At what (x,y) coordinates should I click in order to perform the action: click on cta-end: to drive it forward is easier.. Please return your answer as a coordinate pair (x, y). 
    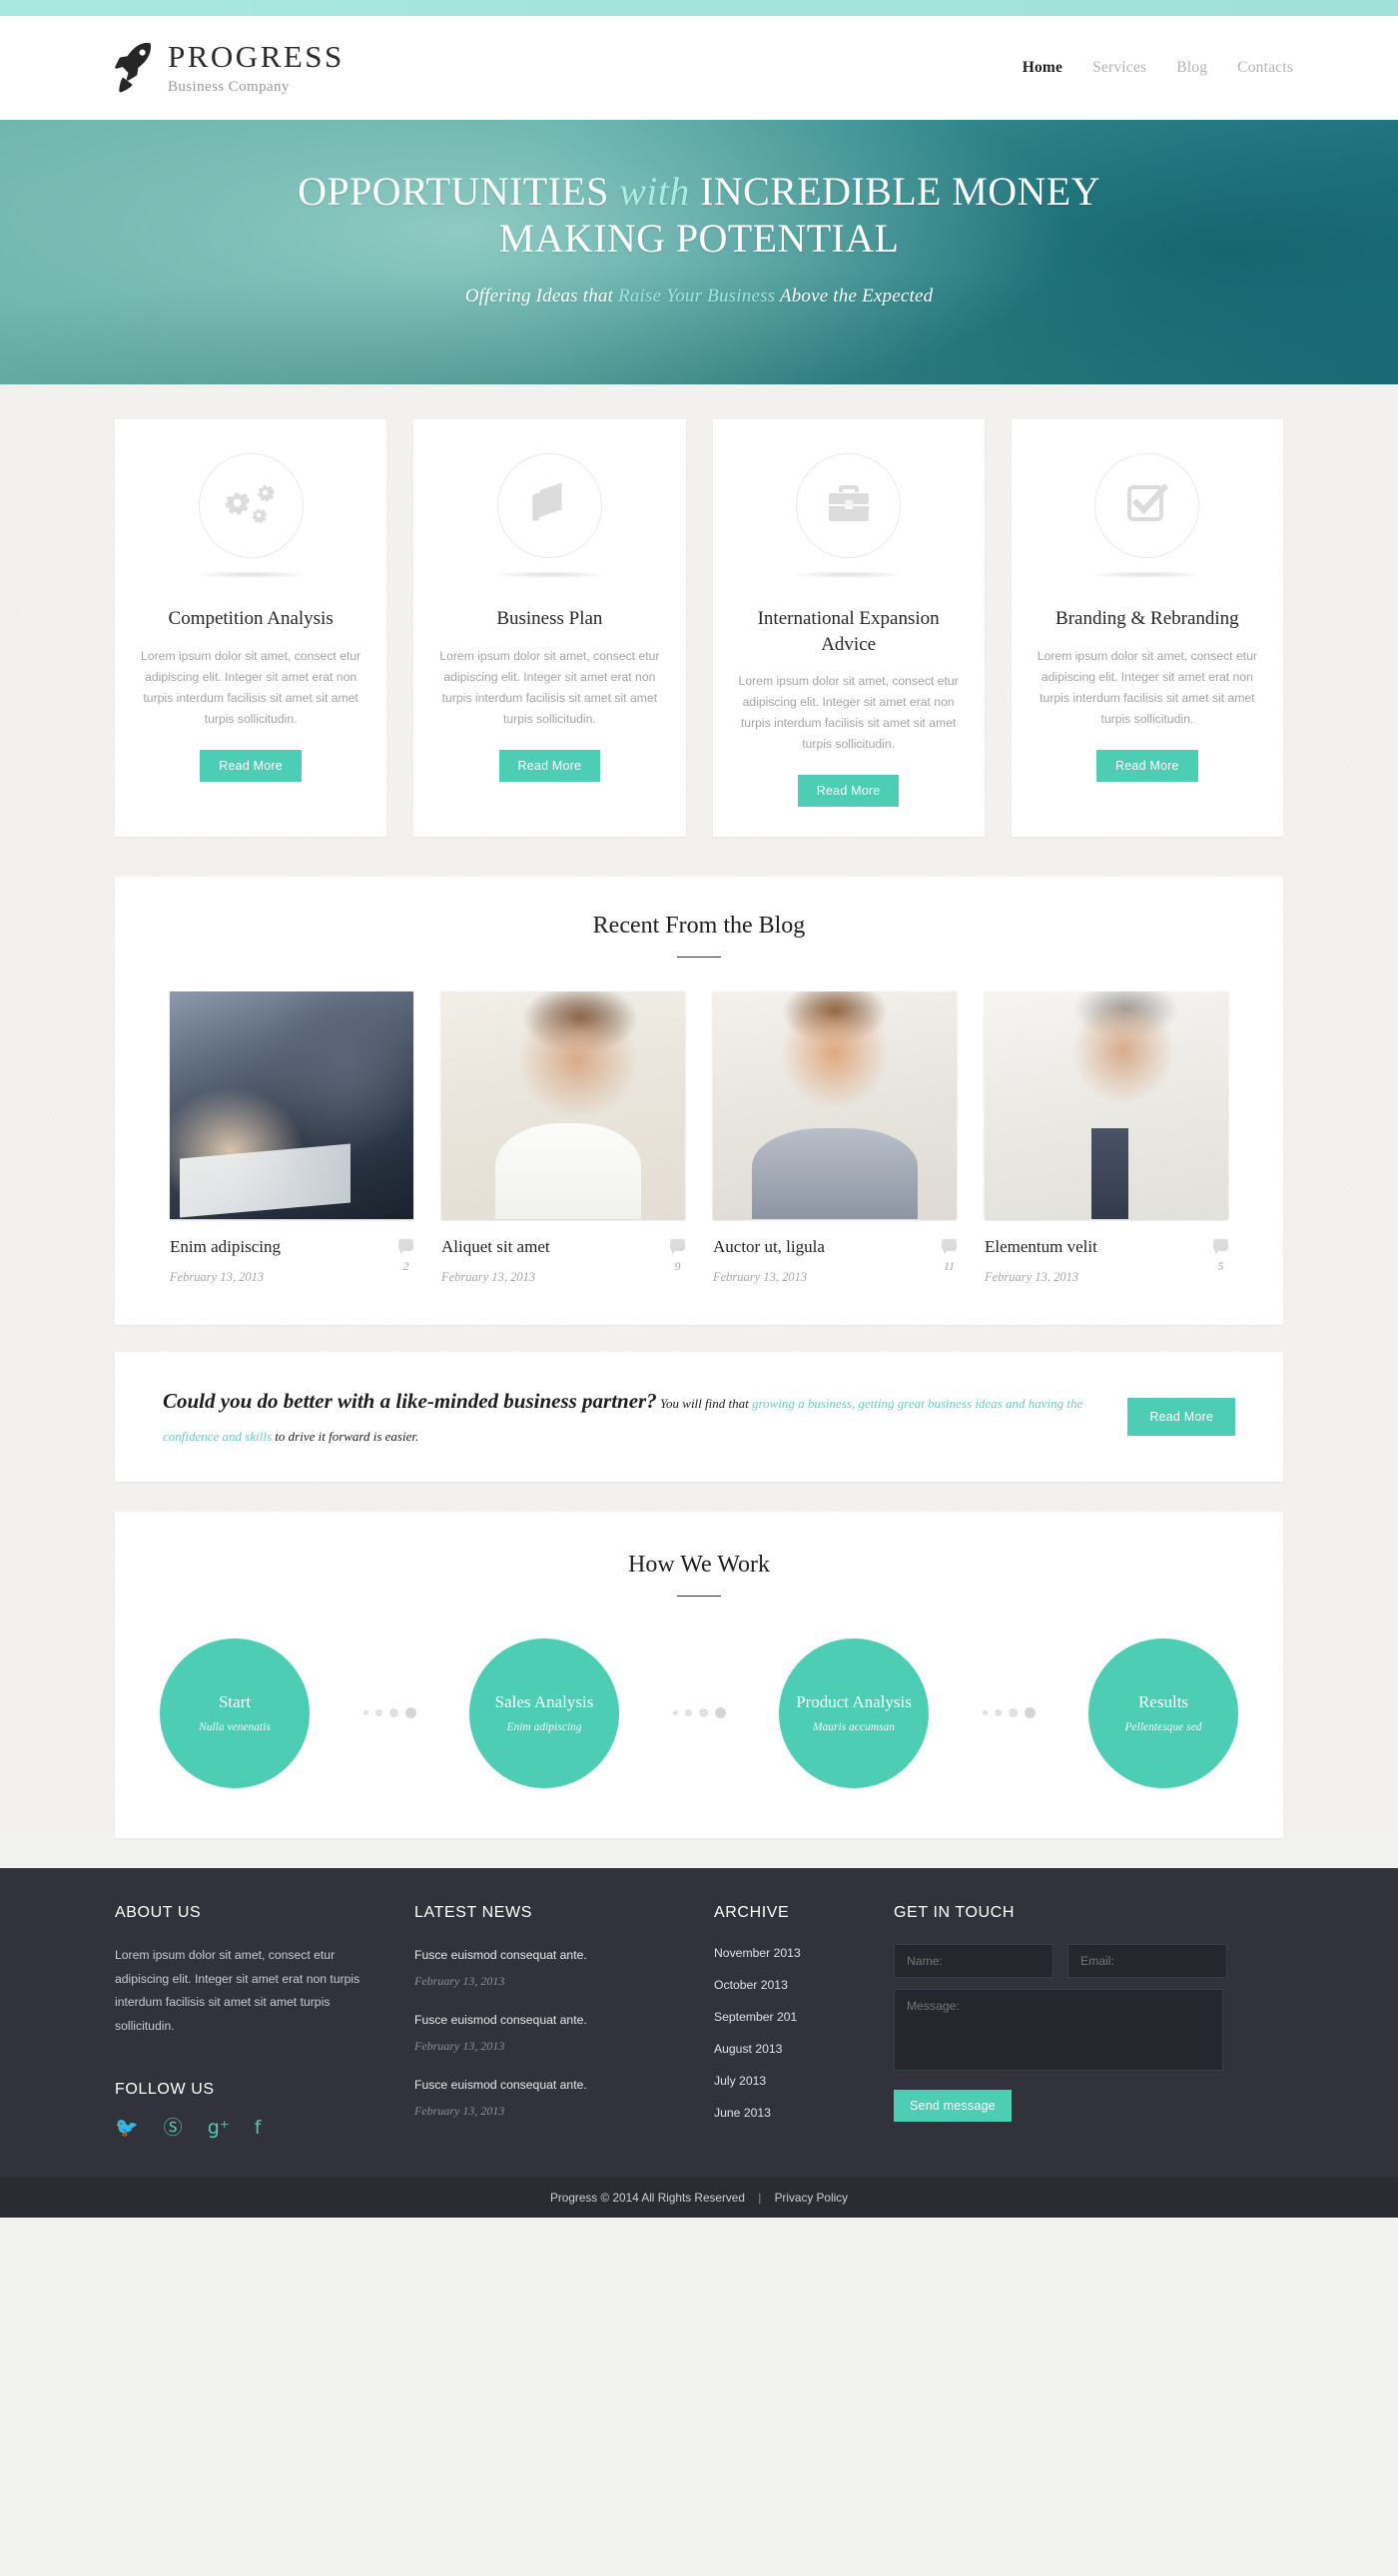
    Looking at the image, I should click on (345, 1436).